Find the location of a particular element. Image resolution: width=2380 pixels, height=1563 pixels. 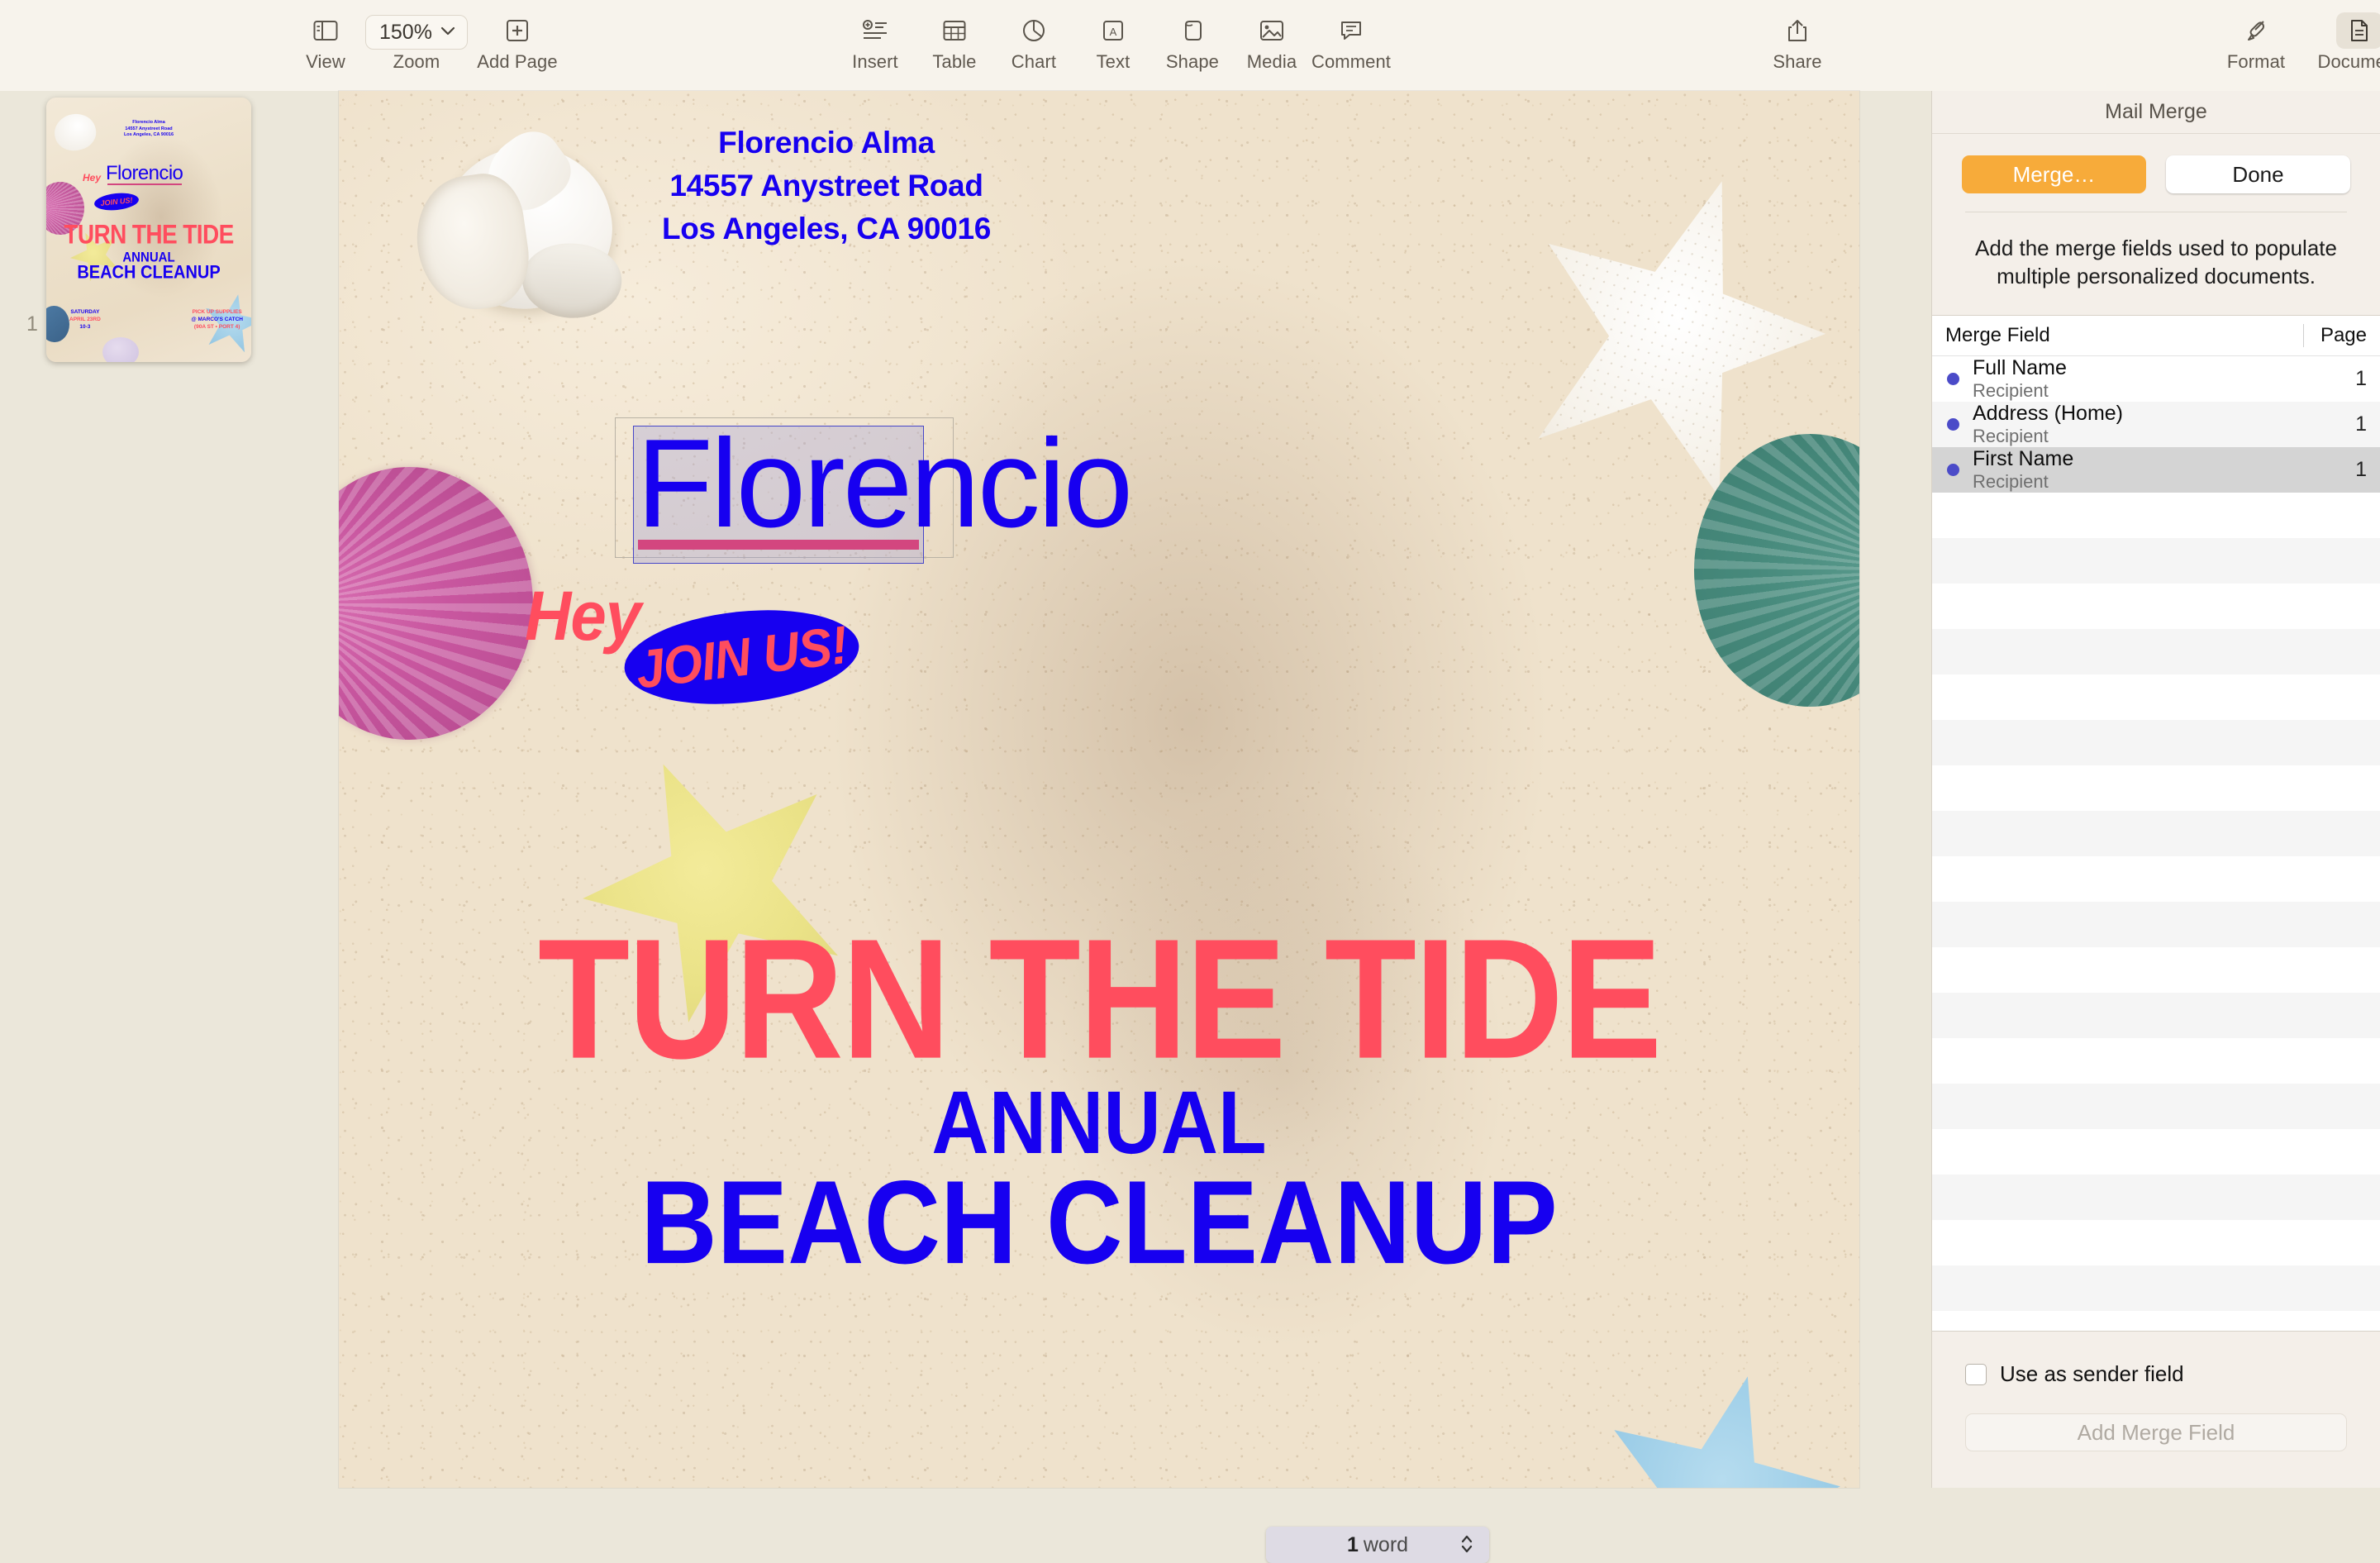

merge-field-address-line-3: Los Angeles, CA 90016 is located at coordinates (826, 228).